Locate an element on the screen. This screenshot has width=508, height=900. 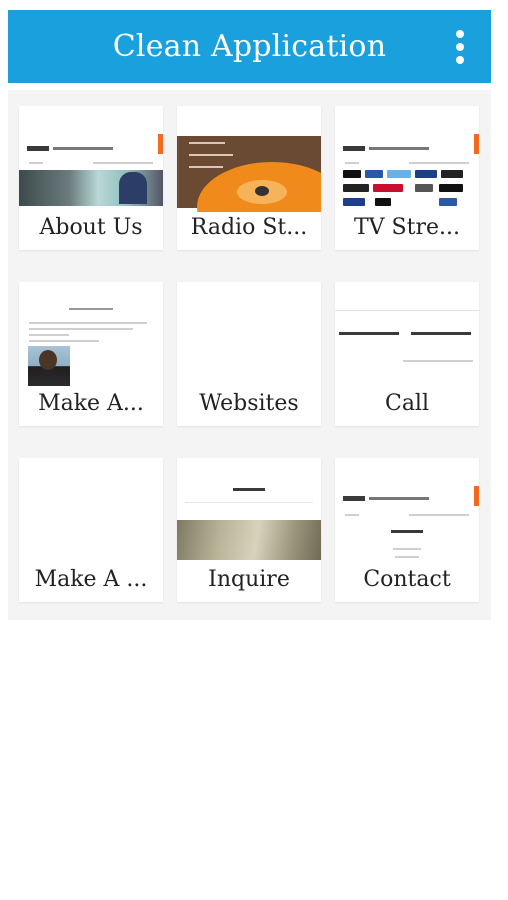
make-a-thumbnail is located at coordinates (91, 511).